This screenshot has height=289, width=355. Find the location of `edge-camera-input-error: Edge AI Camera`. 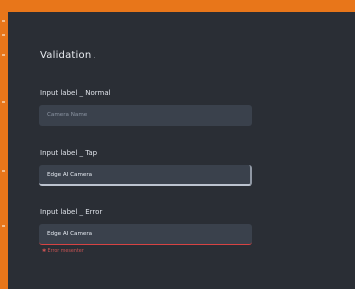

edge-camera-input-error: Edge AI Camera is located at coordinates (145, 234).